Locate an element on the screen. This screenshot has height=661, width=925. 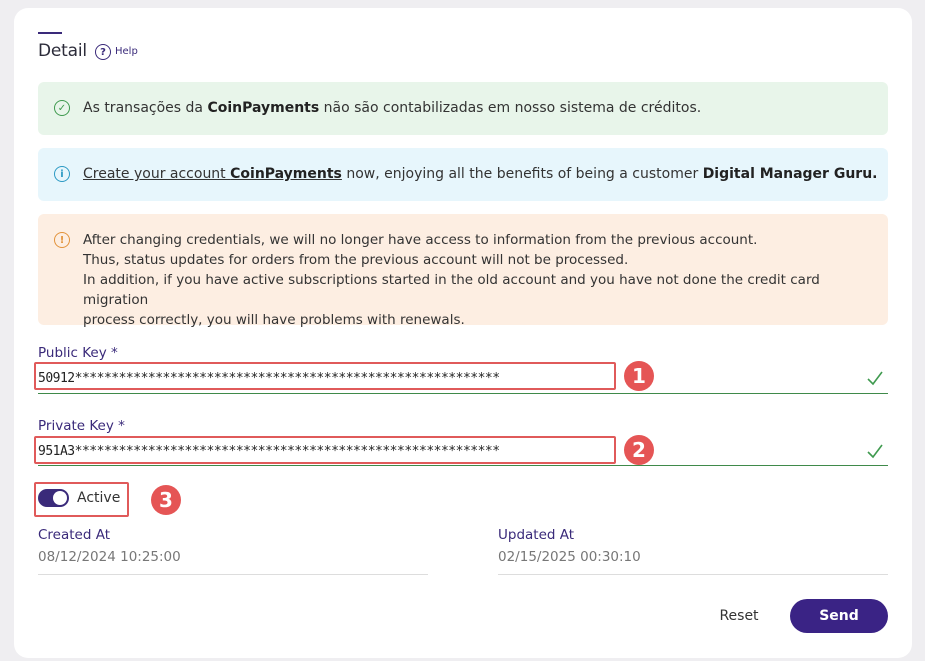
updated-at-label: Updated At is located at coordinates (536, 535).